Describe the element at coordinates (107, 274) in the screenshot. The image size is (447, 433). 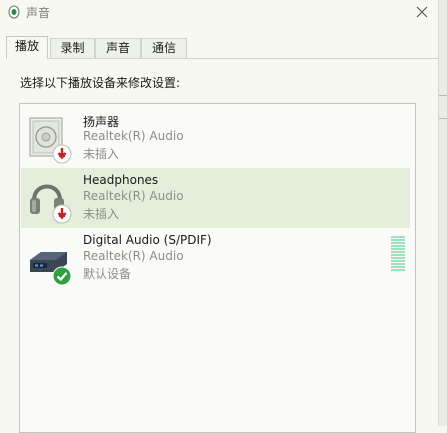
I see `device-status: 默认设备` at that location.